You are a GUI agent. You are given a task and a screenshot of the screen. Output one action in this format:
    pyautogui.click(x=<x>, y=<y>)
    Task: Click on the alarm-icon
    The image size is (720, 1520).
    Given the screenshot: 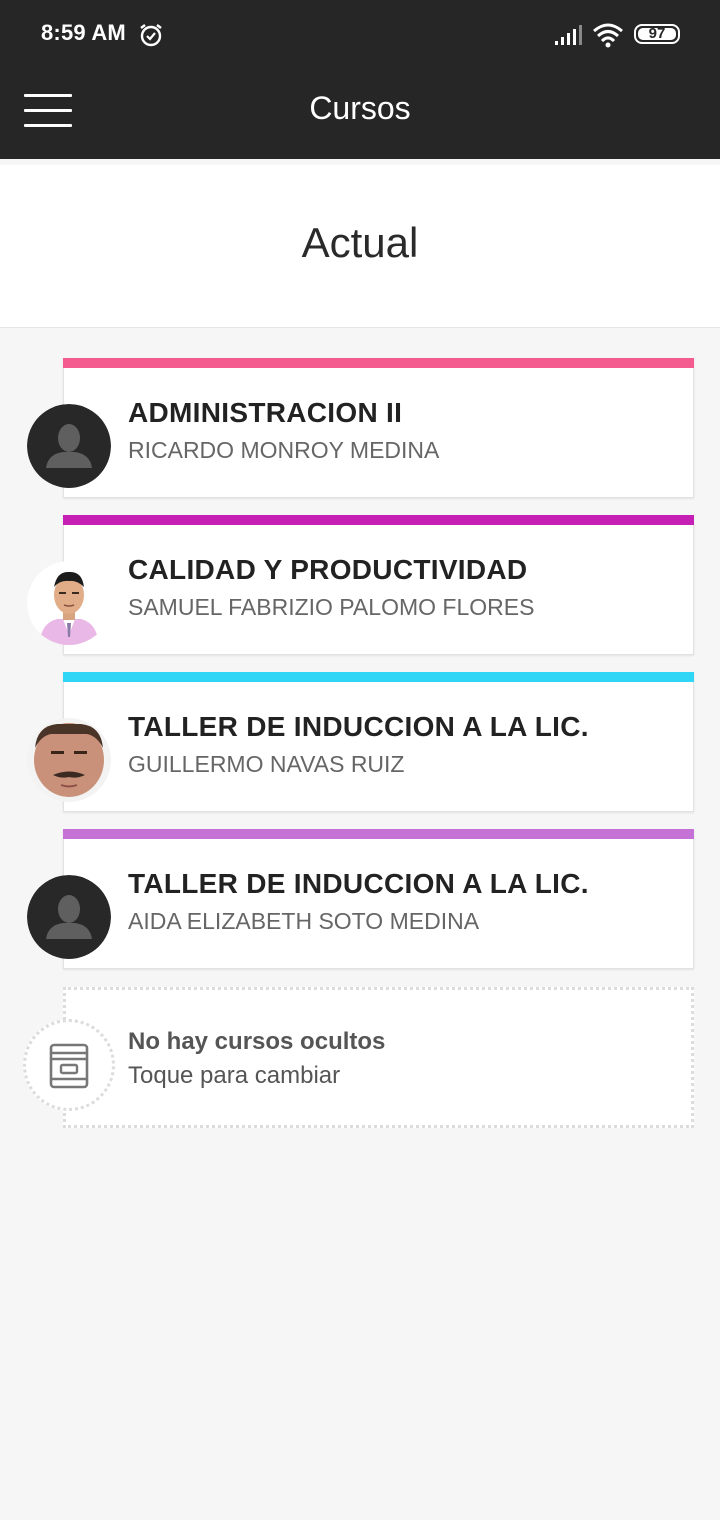 What is the action you would take?
    pyautogui.click(x=151, y=35)
    